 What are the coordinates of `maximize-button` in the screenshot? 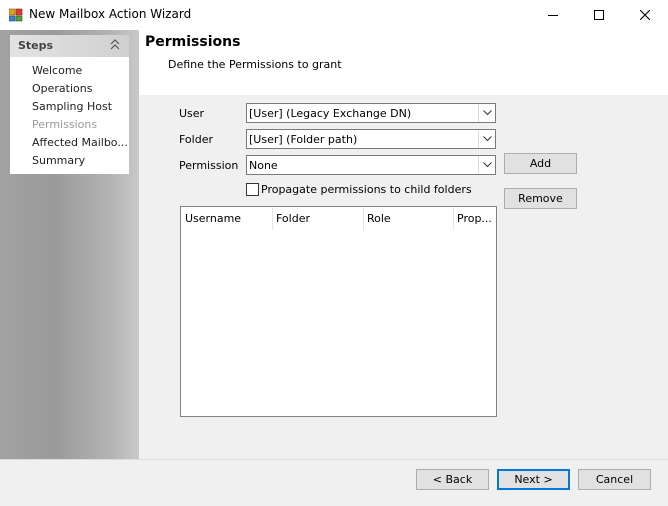 It's located at (599, 15).